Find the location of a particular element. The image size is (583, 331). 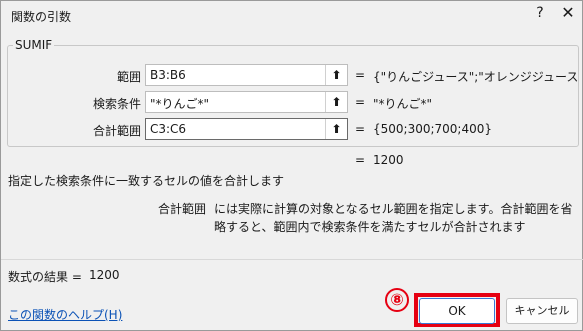

current-arg-name: 合計範囲 is located at coordinates (182, 209).